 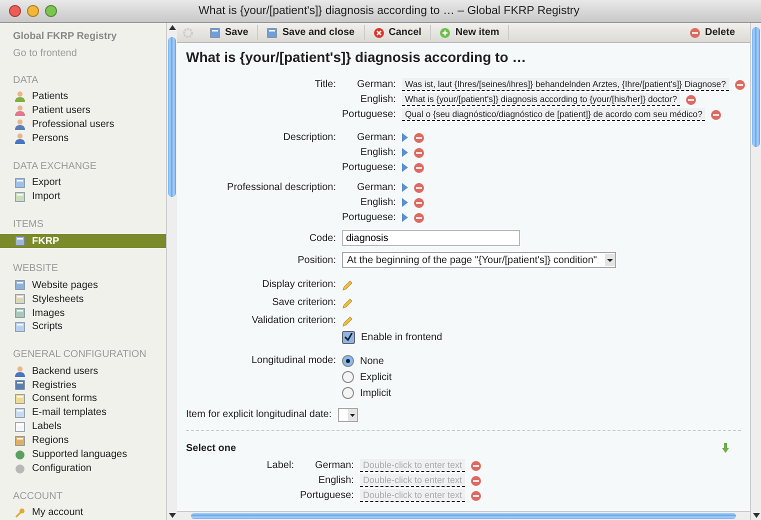 I want to click on sidebar-item: Backend users, so click(x=83, y=371).